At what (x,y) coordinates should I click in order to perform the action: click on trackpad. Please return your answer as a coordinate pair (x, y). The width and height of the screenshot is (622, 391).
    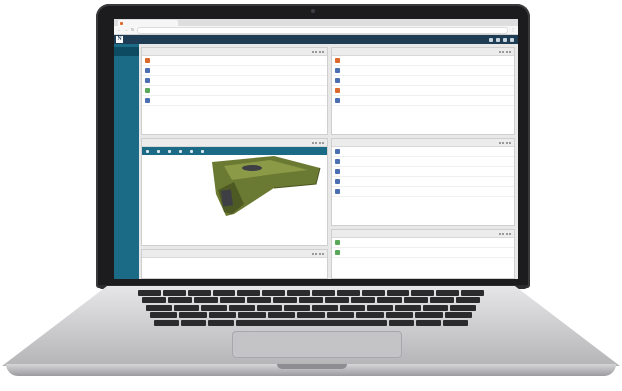
    Looking at the image, I should click on (317, 344).